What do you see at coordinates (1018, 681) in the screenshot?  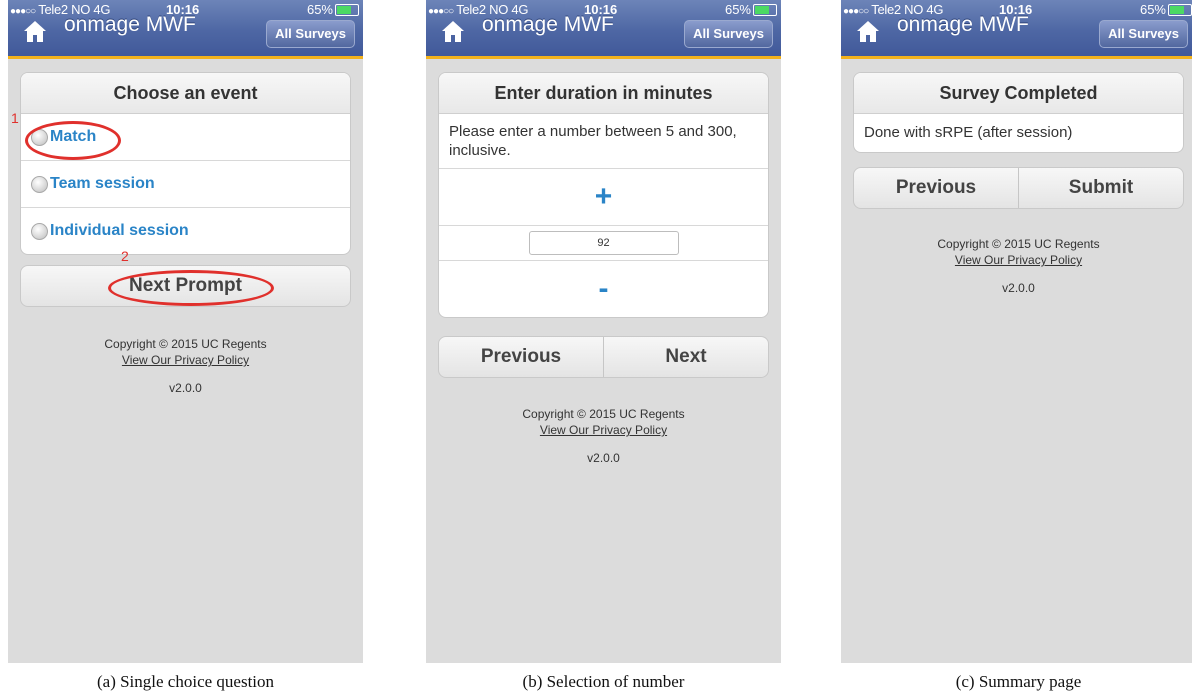 I see `caption-c: (c) Summary page` at bounding box center [1018, 681].